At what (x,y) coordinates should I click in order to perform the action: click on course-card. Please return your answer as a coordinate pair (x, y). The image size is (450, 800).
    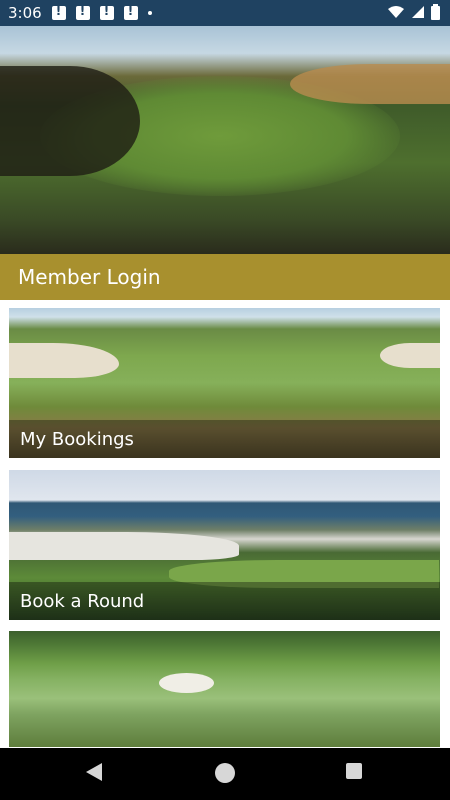
    Looking at the image, I should click on (224, 689).